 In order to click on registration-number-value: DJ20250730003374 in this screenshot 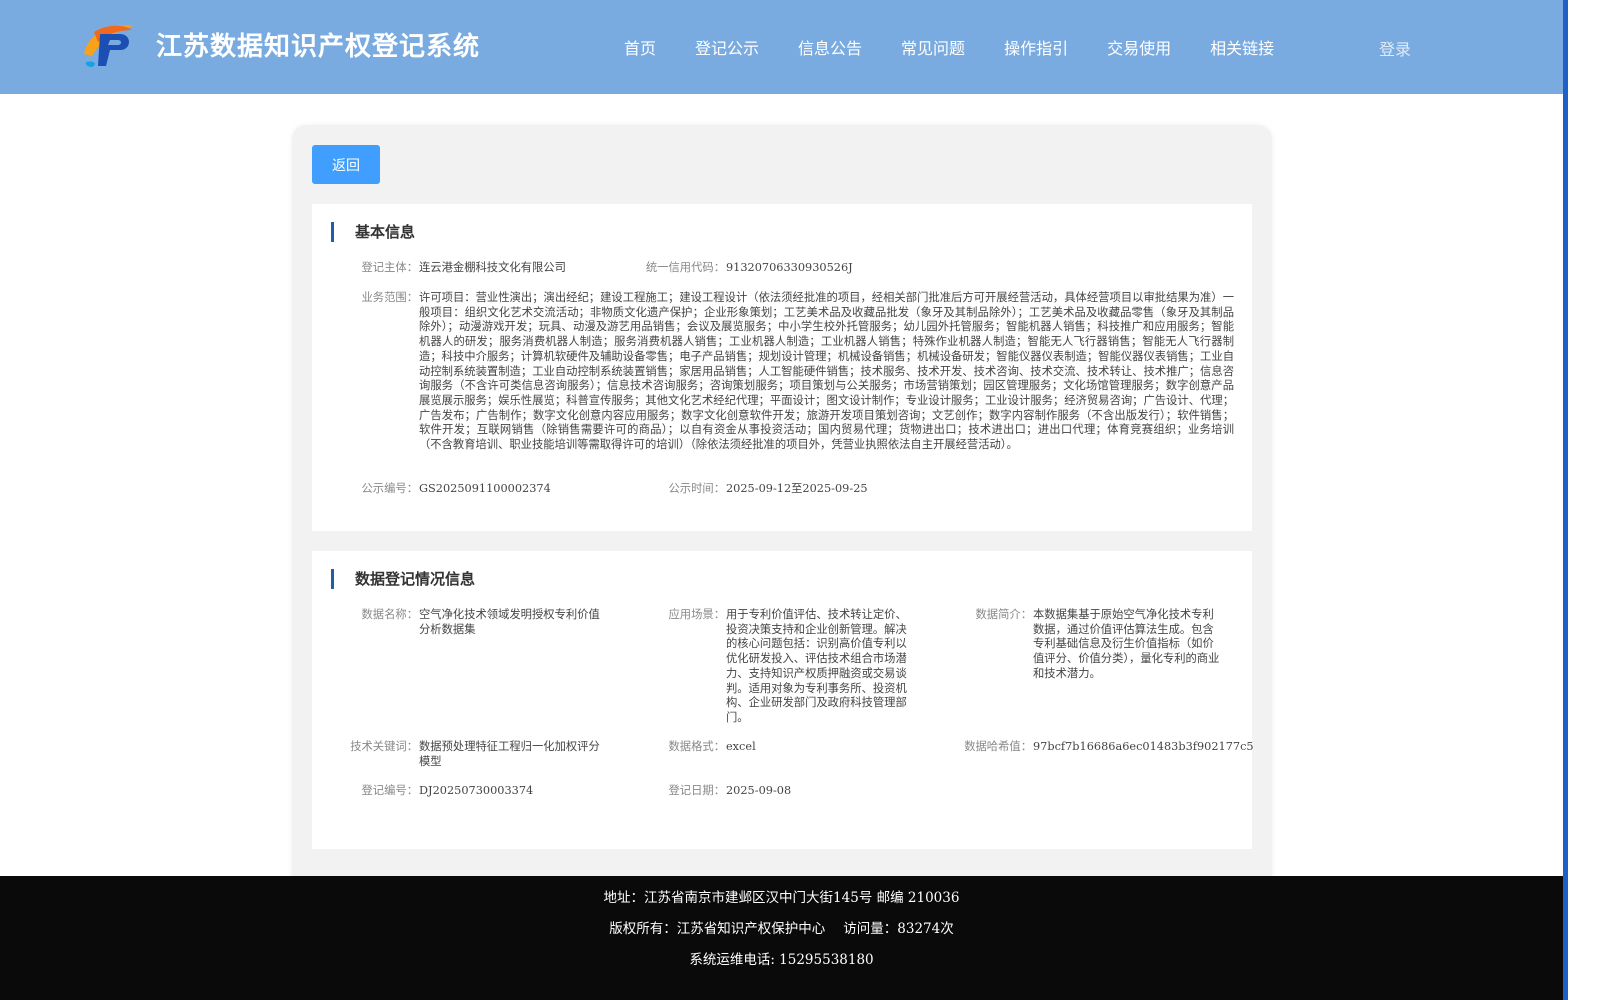, I will do `click(476, 790)`.